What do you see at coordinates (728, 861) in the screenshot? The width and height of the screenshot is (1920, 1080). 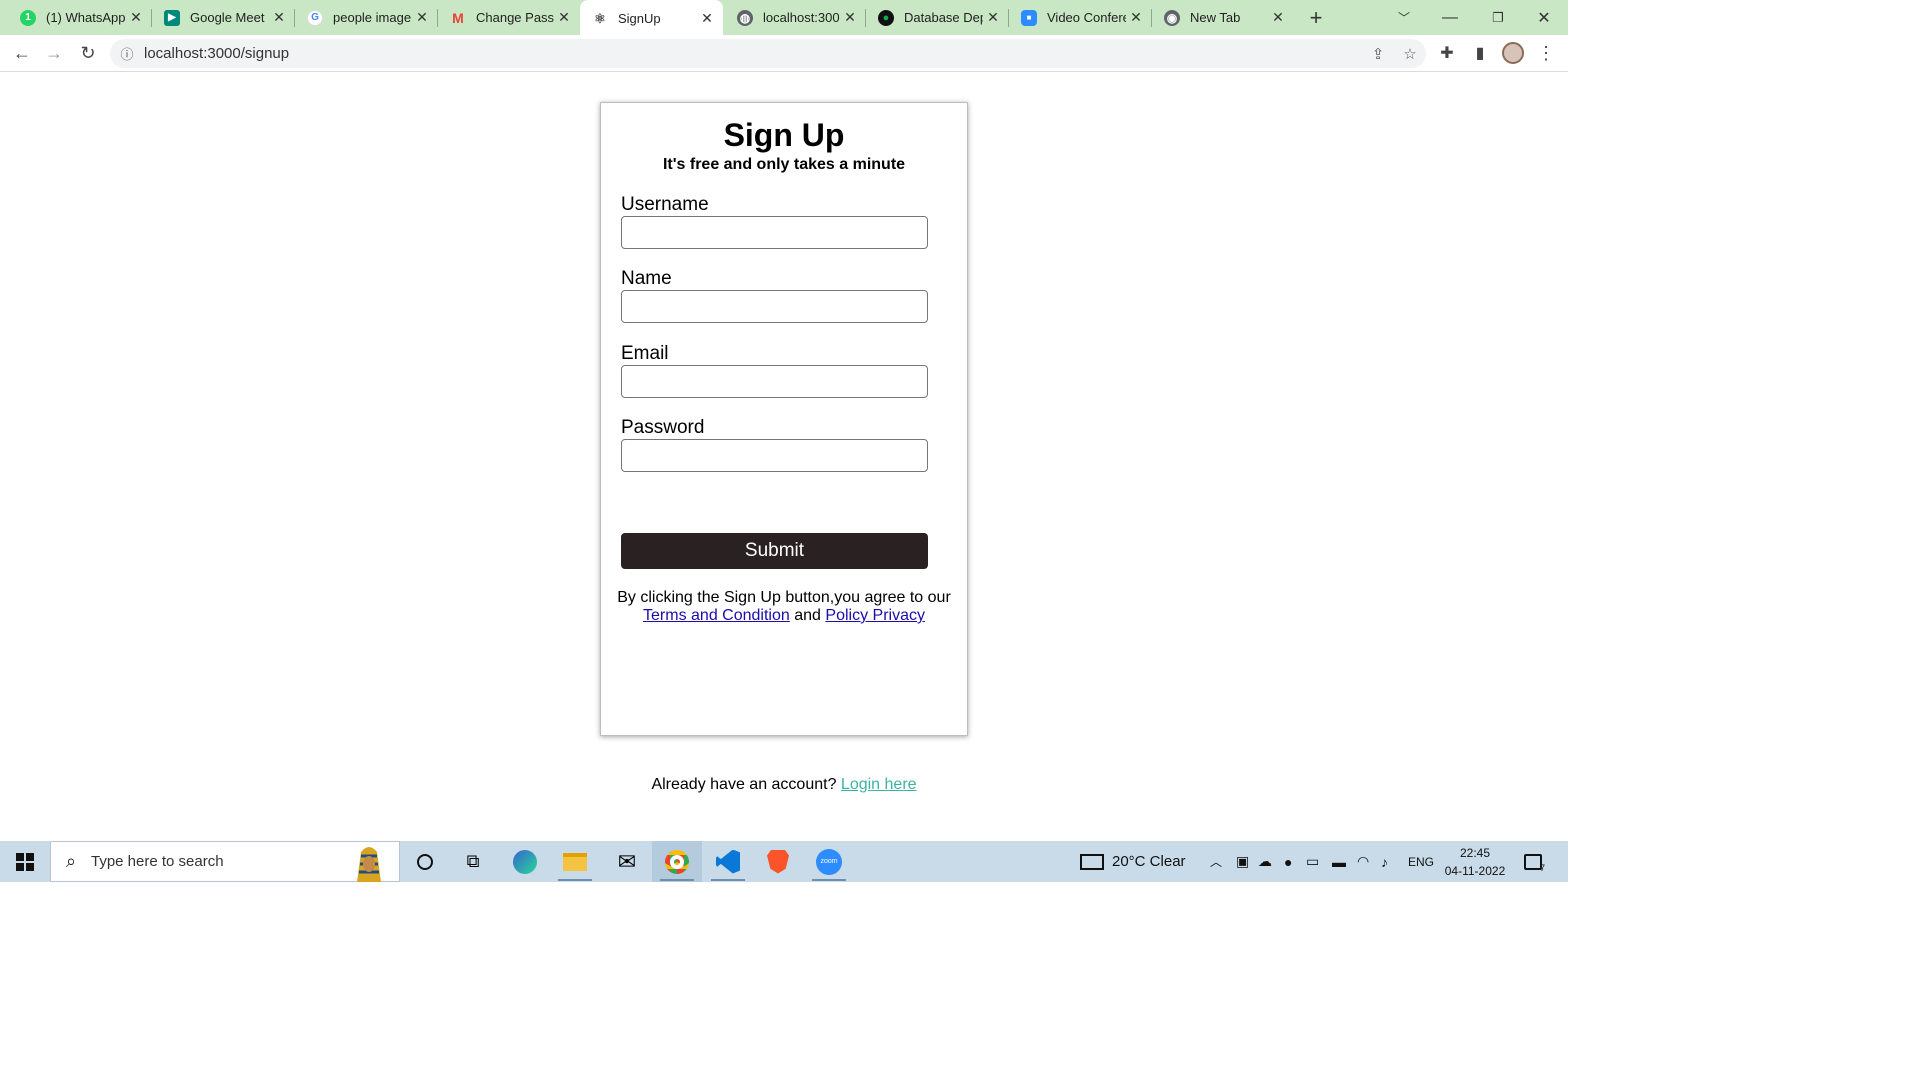 I see `vscode-icon` at bounding box center [728, 861].